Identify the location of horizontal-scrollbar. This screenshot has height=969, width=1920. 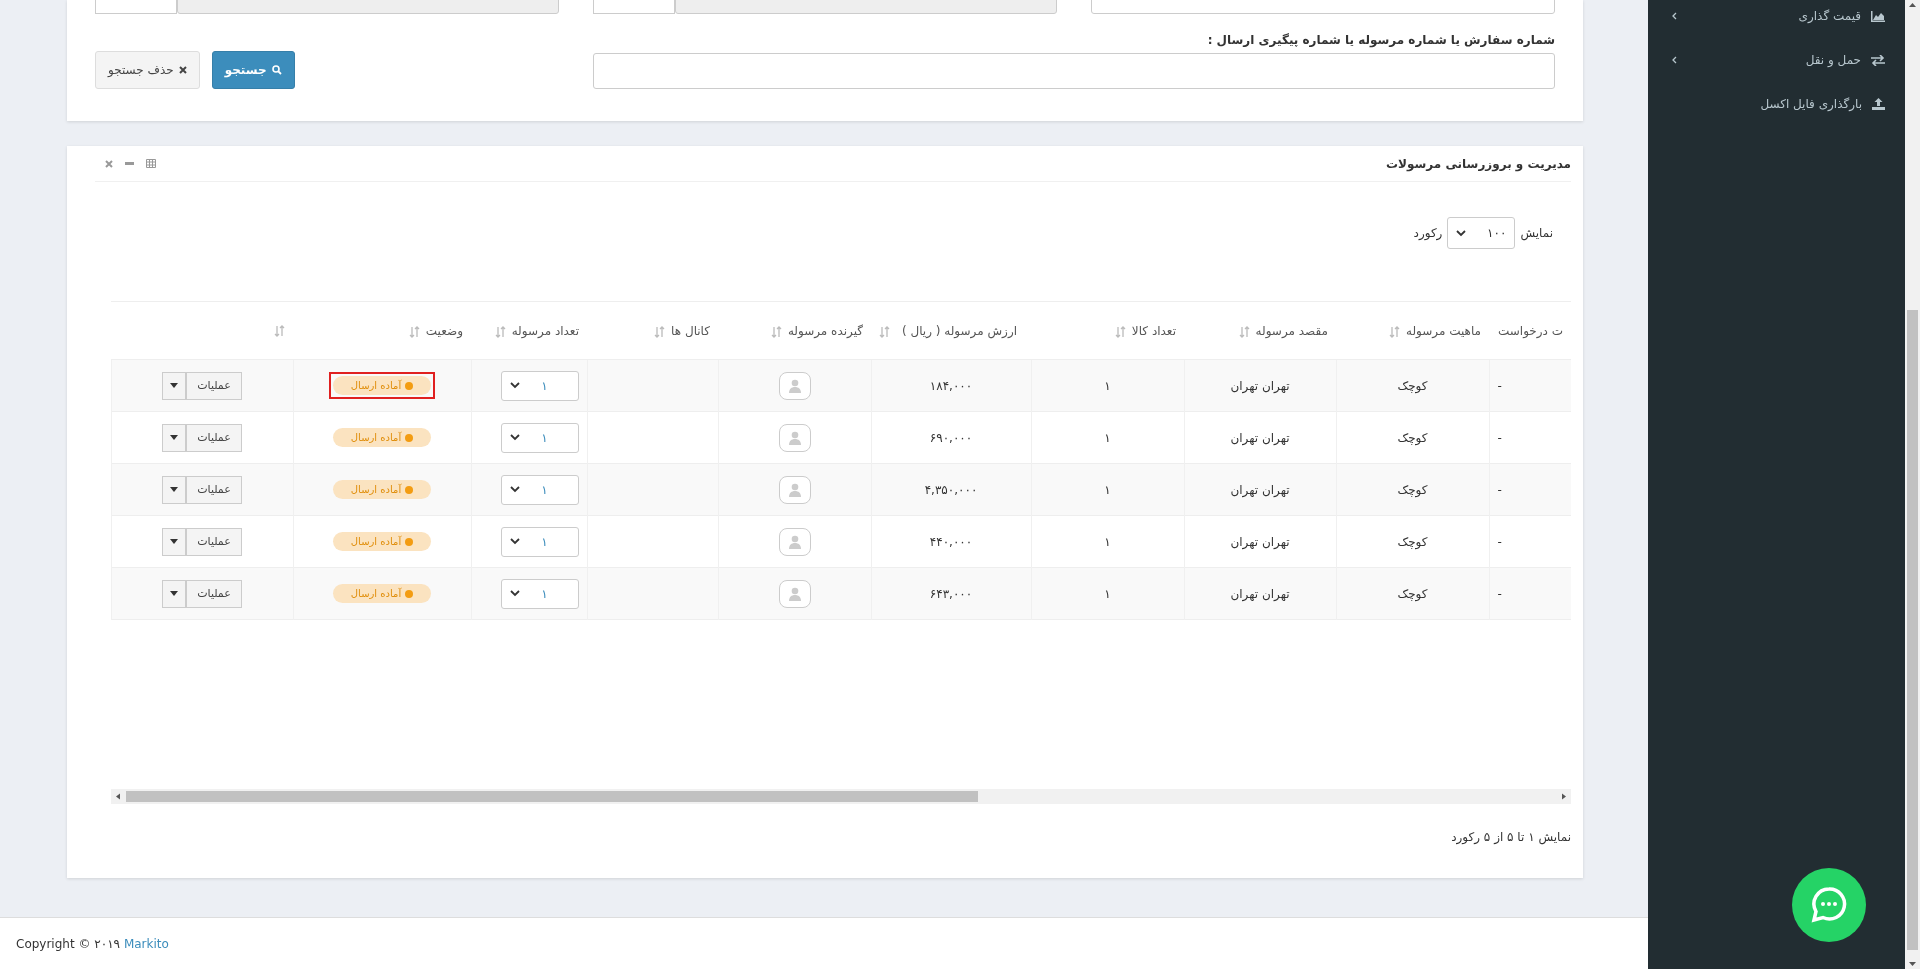
(841, 796).